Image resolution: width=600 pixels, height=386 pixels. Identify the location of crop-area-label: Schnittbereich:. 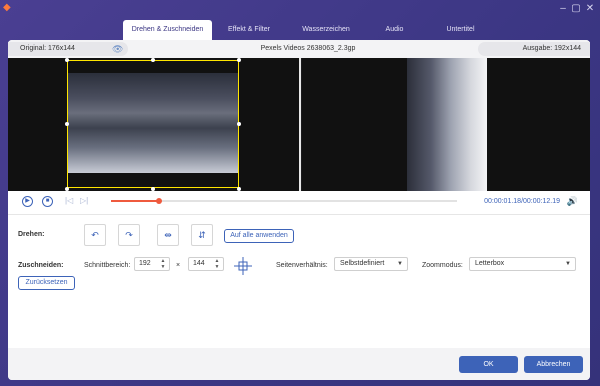
(107, 265).